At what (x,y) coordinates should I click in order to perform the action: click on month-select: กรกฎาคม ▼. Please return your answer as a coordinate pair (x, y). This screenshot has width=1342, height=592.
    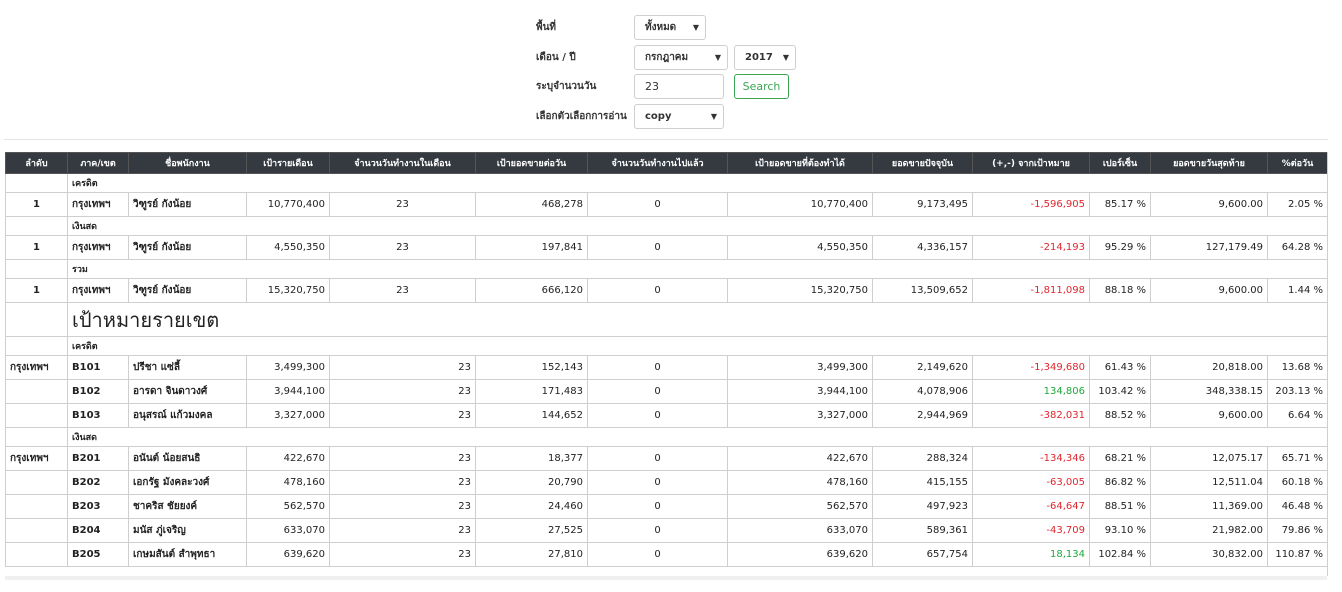
    Looking at the image, I should click on (681, 57).